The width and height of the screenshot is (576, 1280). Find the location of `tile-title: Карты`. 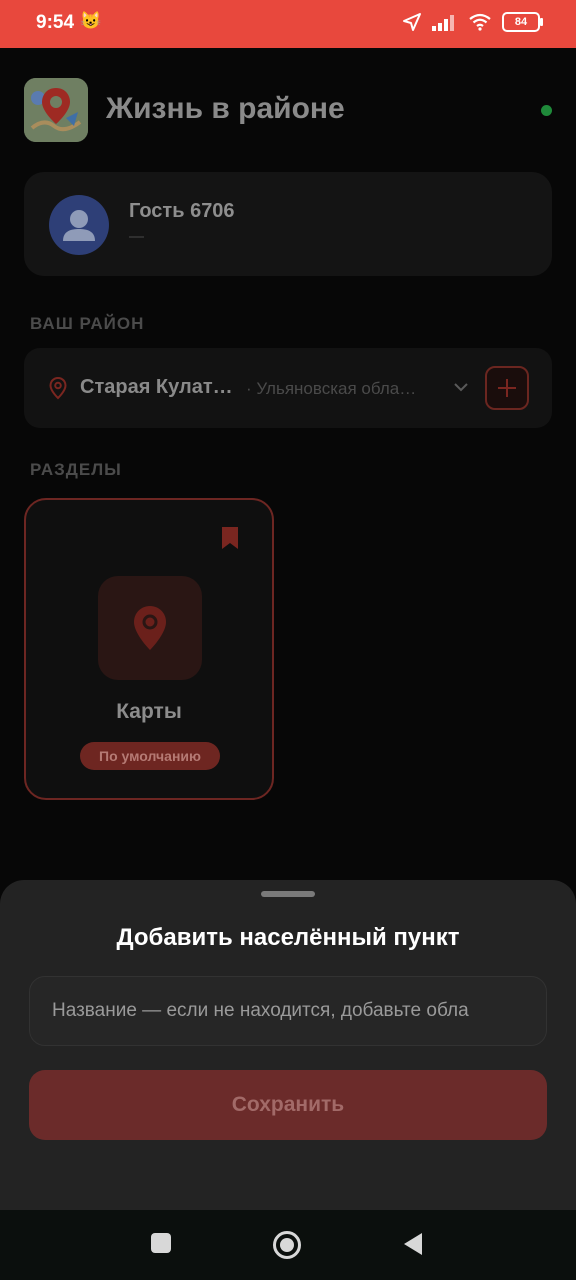

tile-title: Карты is located at coordinates (149, 711).